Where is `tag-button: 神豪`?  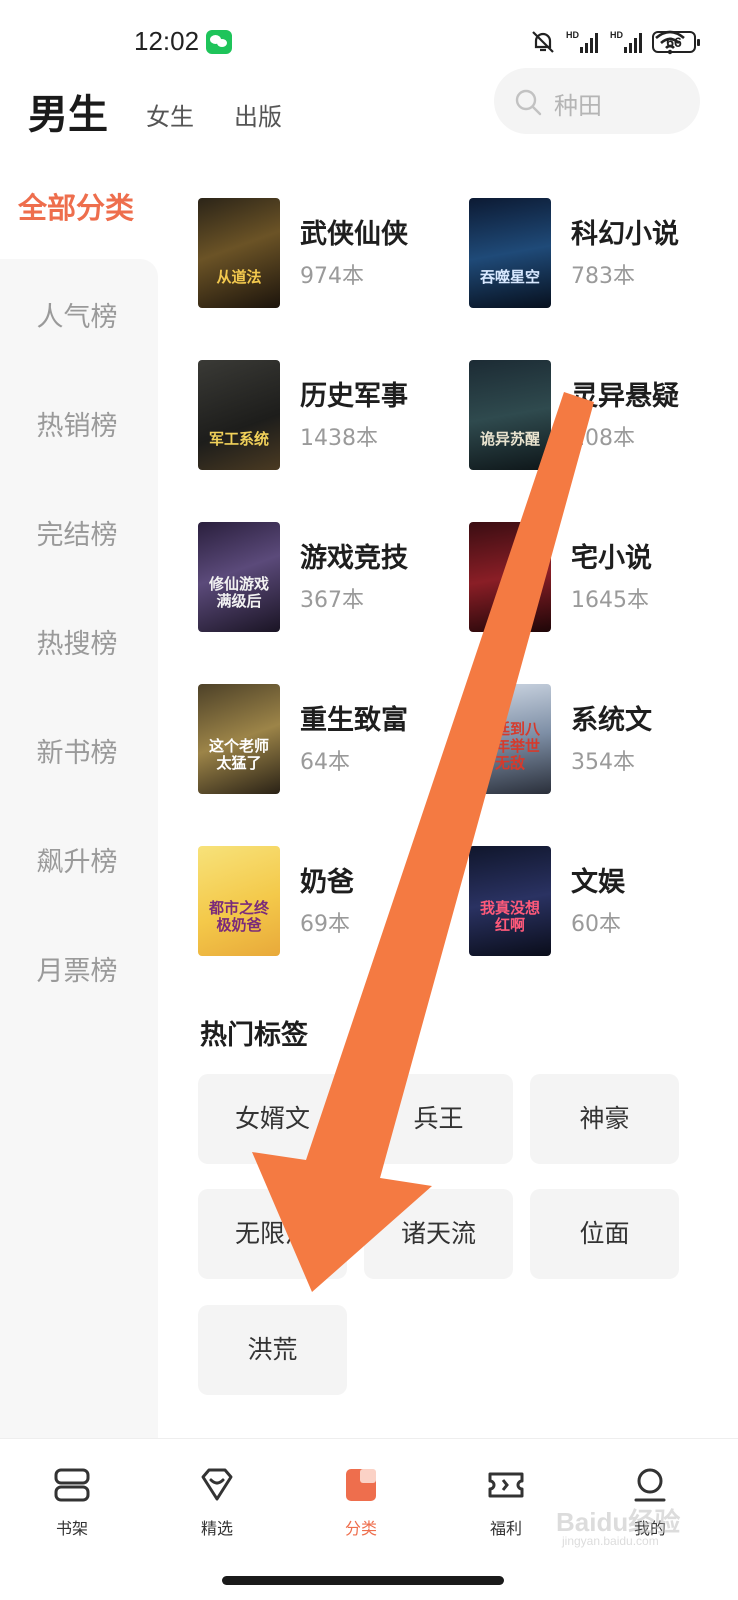
tag-button: 神豪 is located at coordinates (604, 1119).